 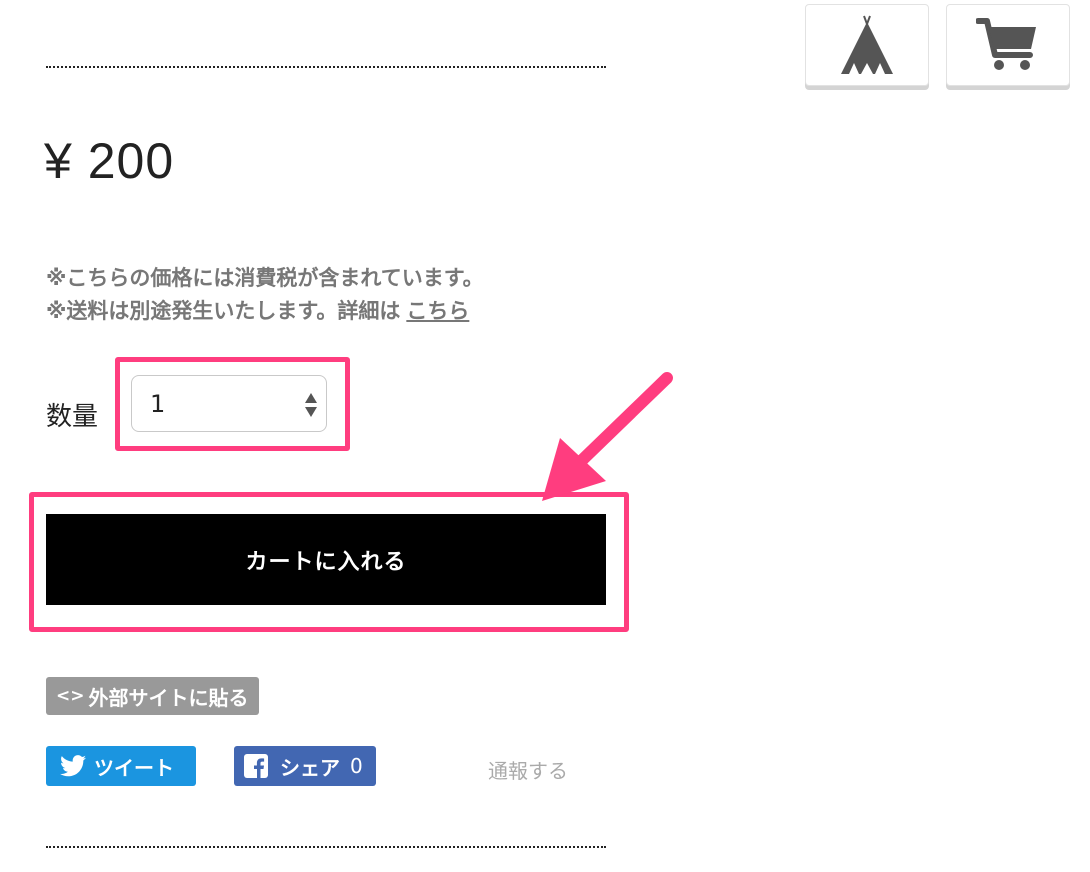 What do you see at coordinates (528, 769) in the screenshot?
I see `report-link: 通報する` at bounding box center [528, 769].